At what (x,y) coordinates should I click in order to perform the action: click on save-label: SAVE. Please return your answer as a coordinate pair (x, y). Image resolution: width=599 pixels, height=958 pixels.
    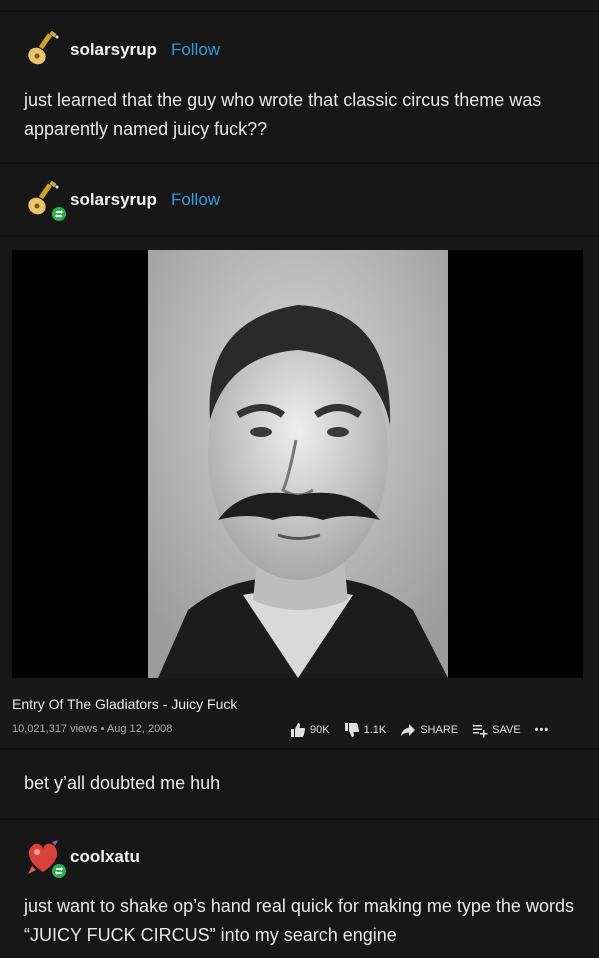
    Looking at the image, I should click on (506, 730).